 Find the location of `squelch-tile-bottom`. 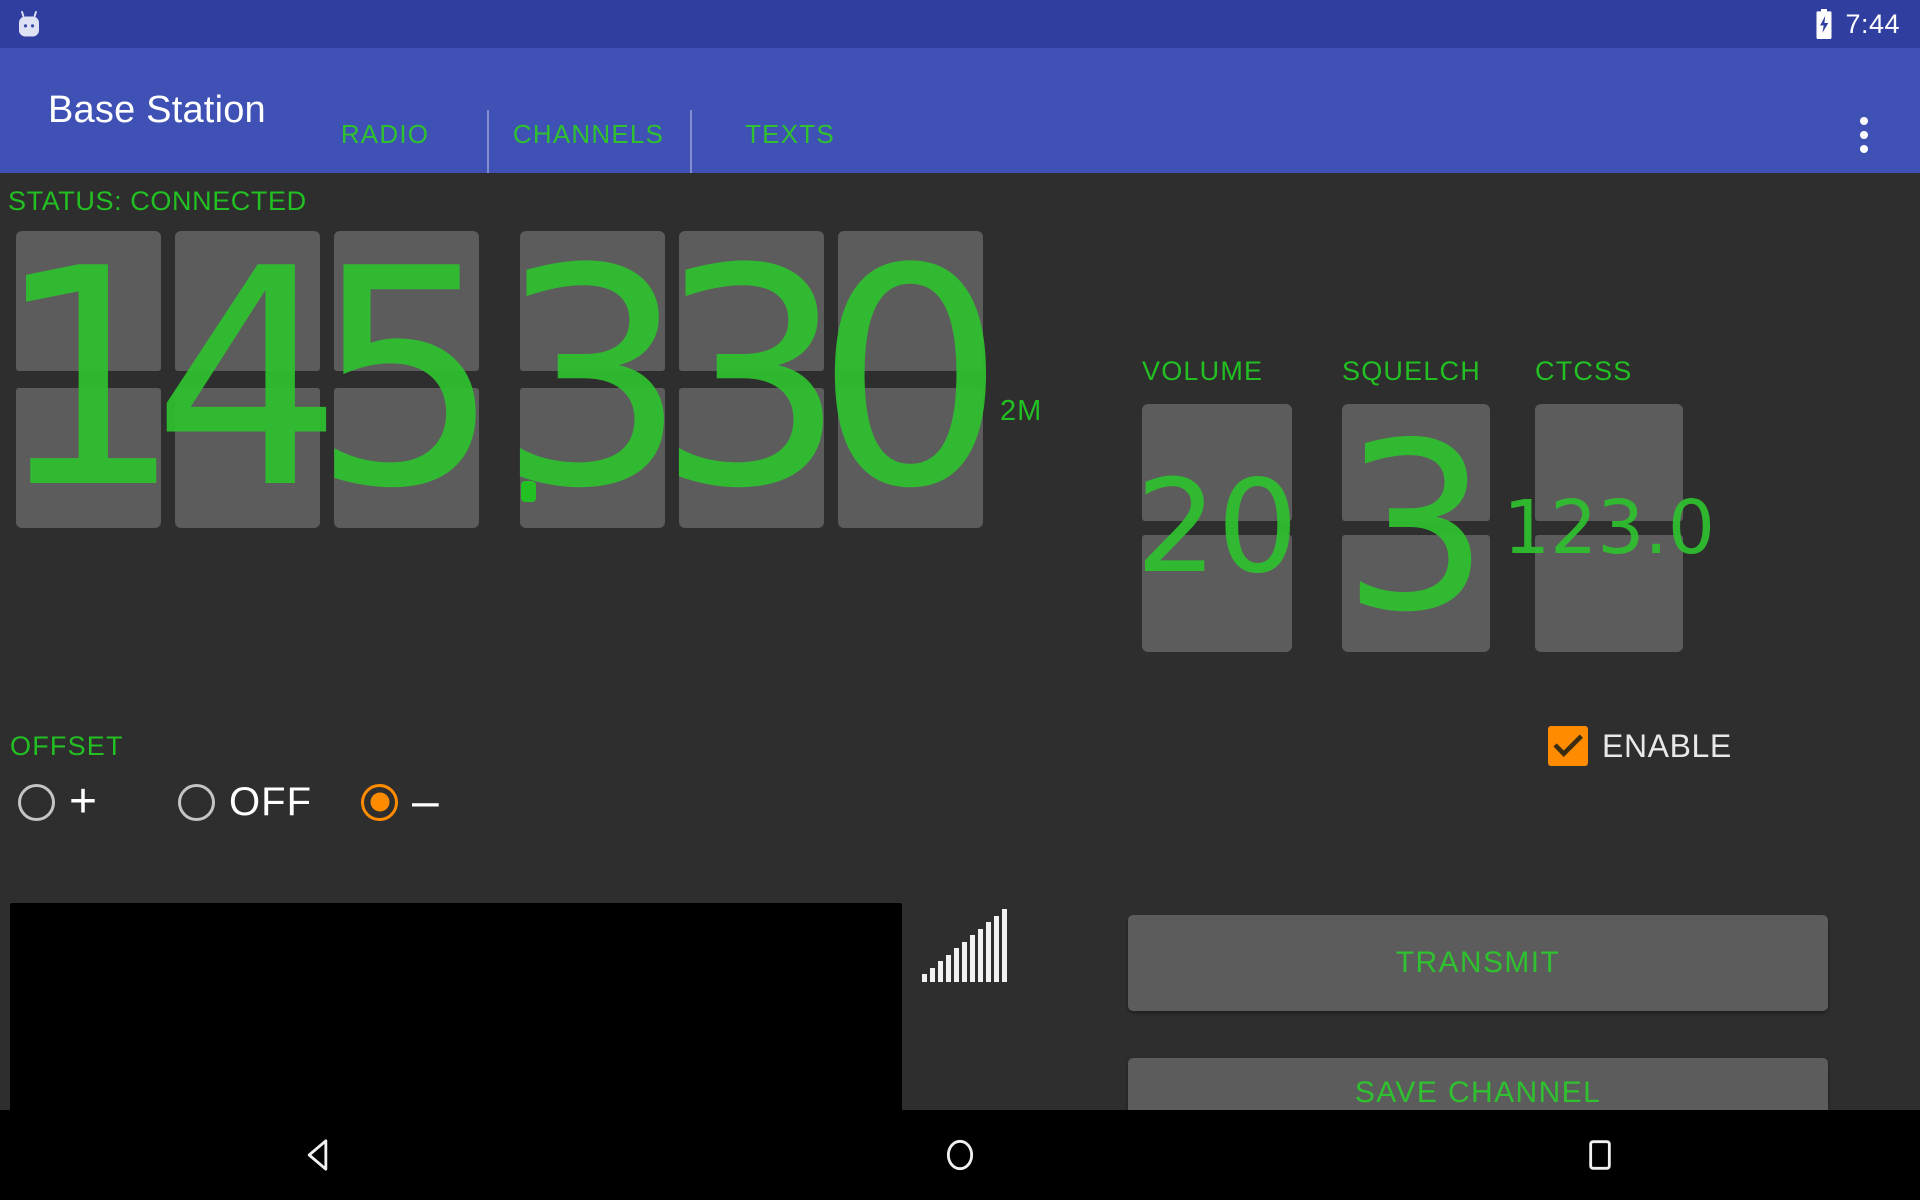

squelch-tile-bottom is located at coordinates (1416, 593).